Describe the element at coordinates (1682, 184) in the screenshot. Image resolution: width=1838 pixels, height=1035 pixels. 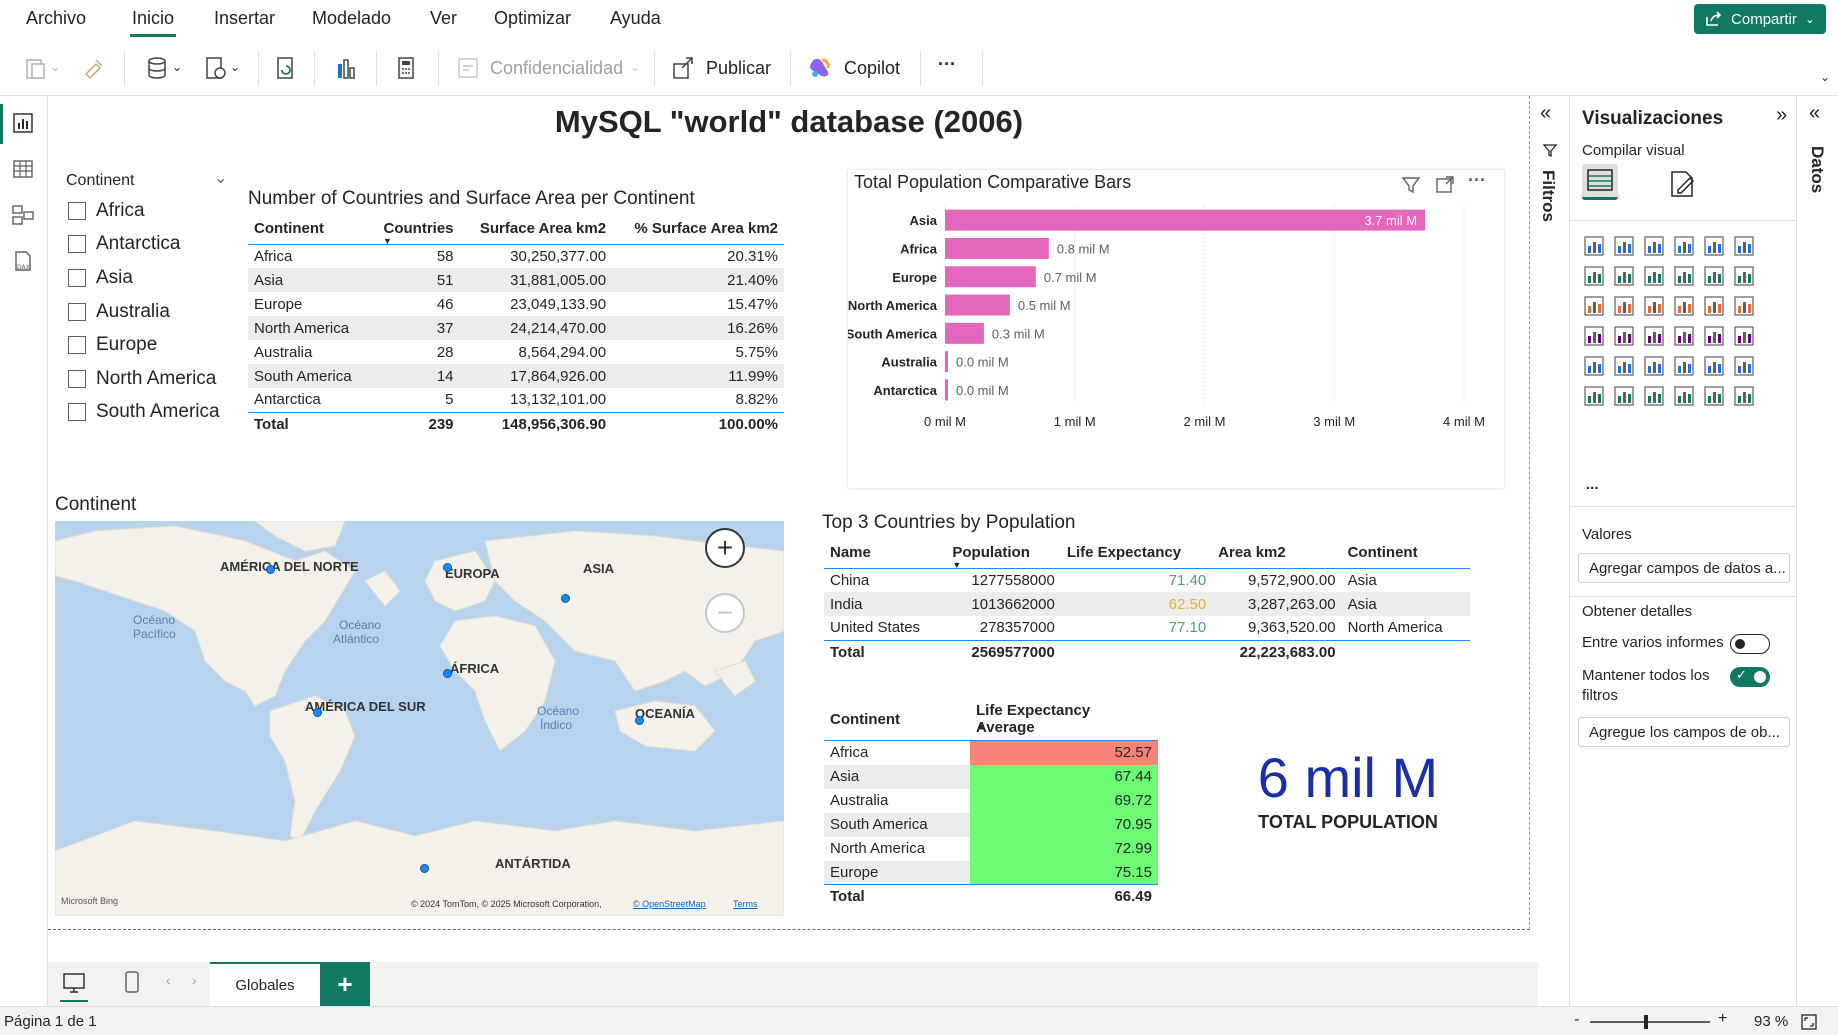
I see `format-visual-icon` at that location.